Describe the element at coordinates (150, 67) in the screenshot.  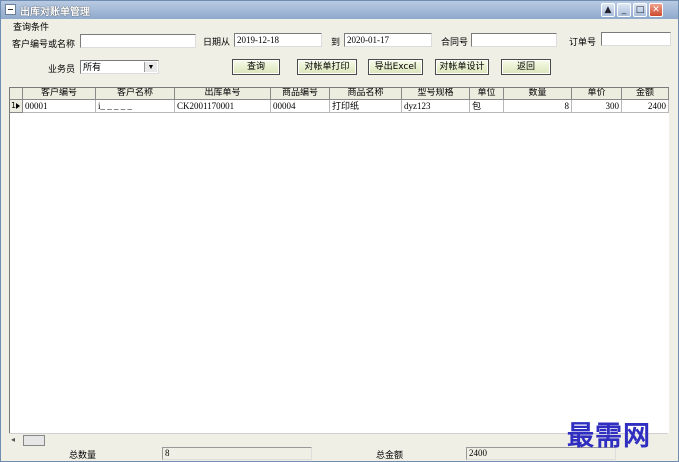
I see `chevron-down-icon: ▼` at that location.